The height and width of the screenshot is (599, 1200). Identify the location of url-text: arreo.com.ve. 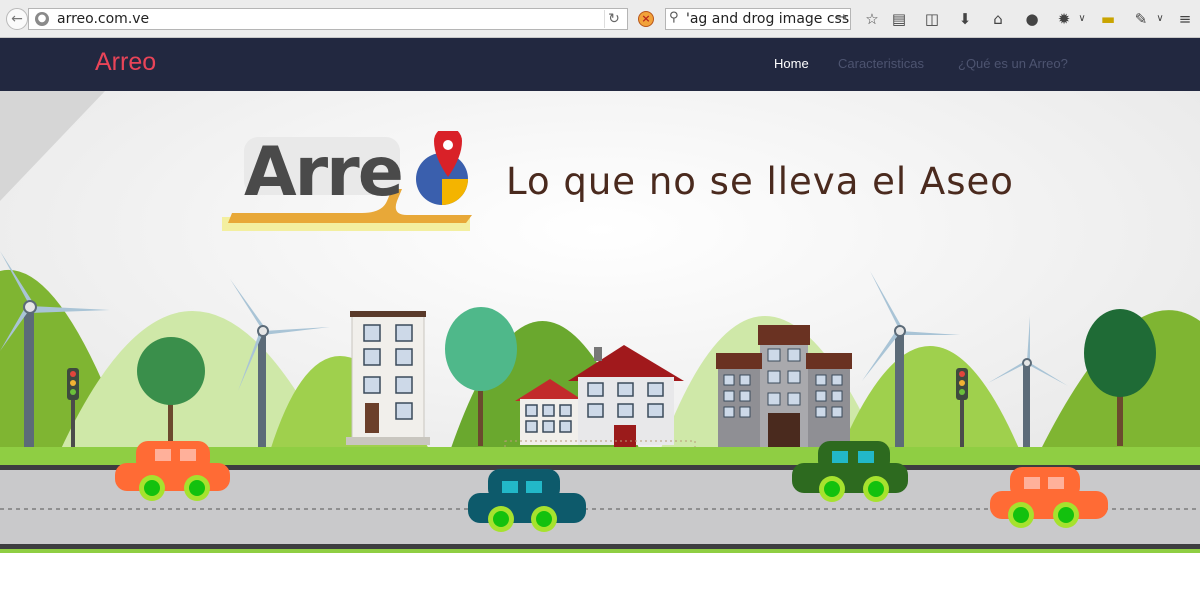
(103, 19).